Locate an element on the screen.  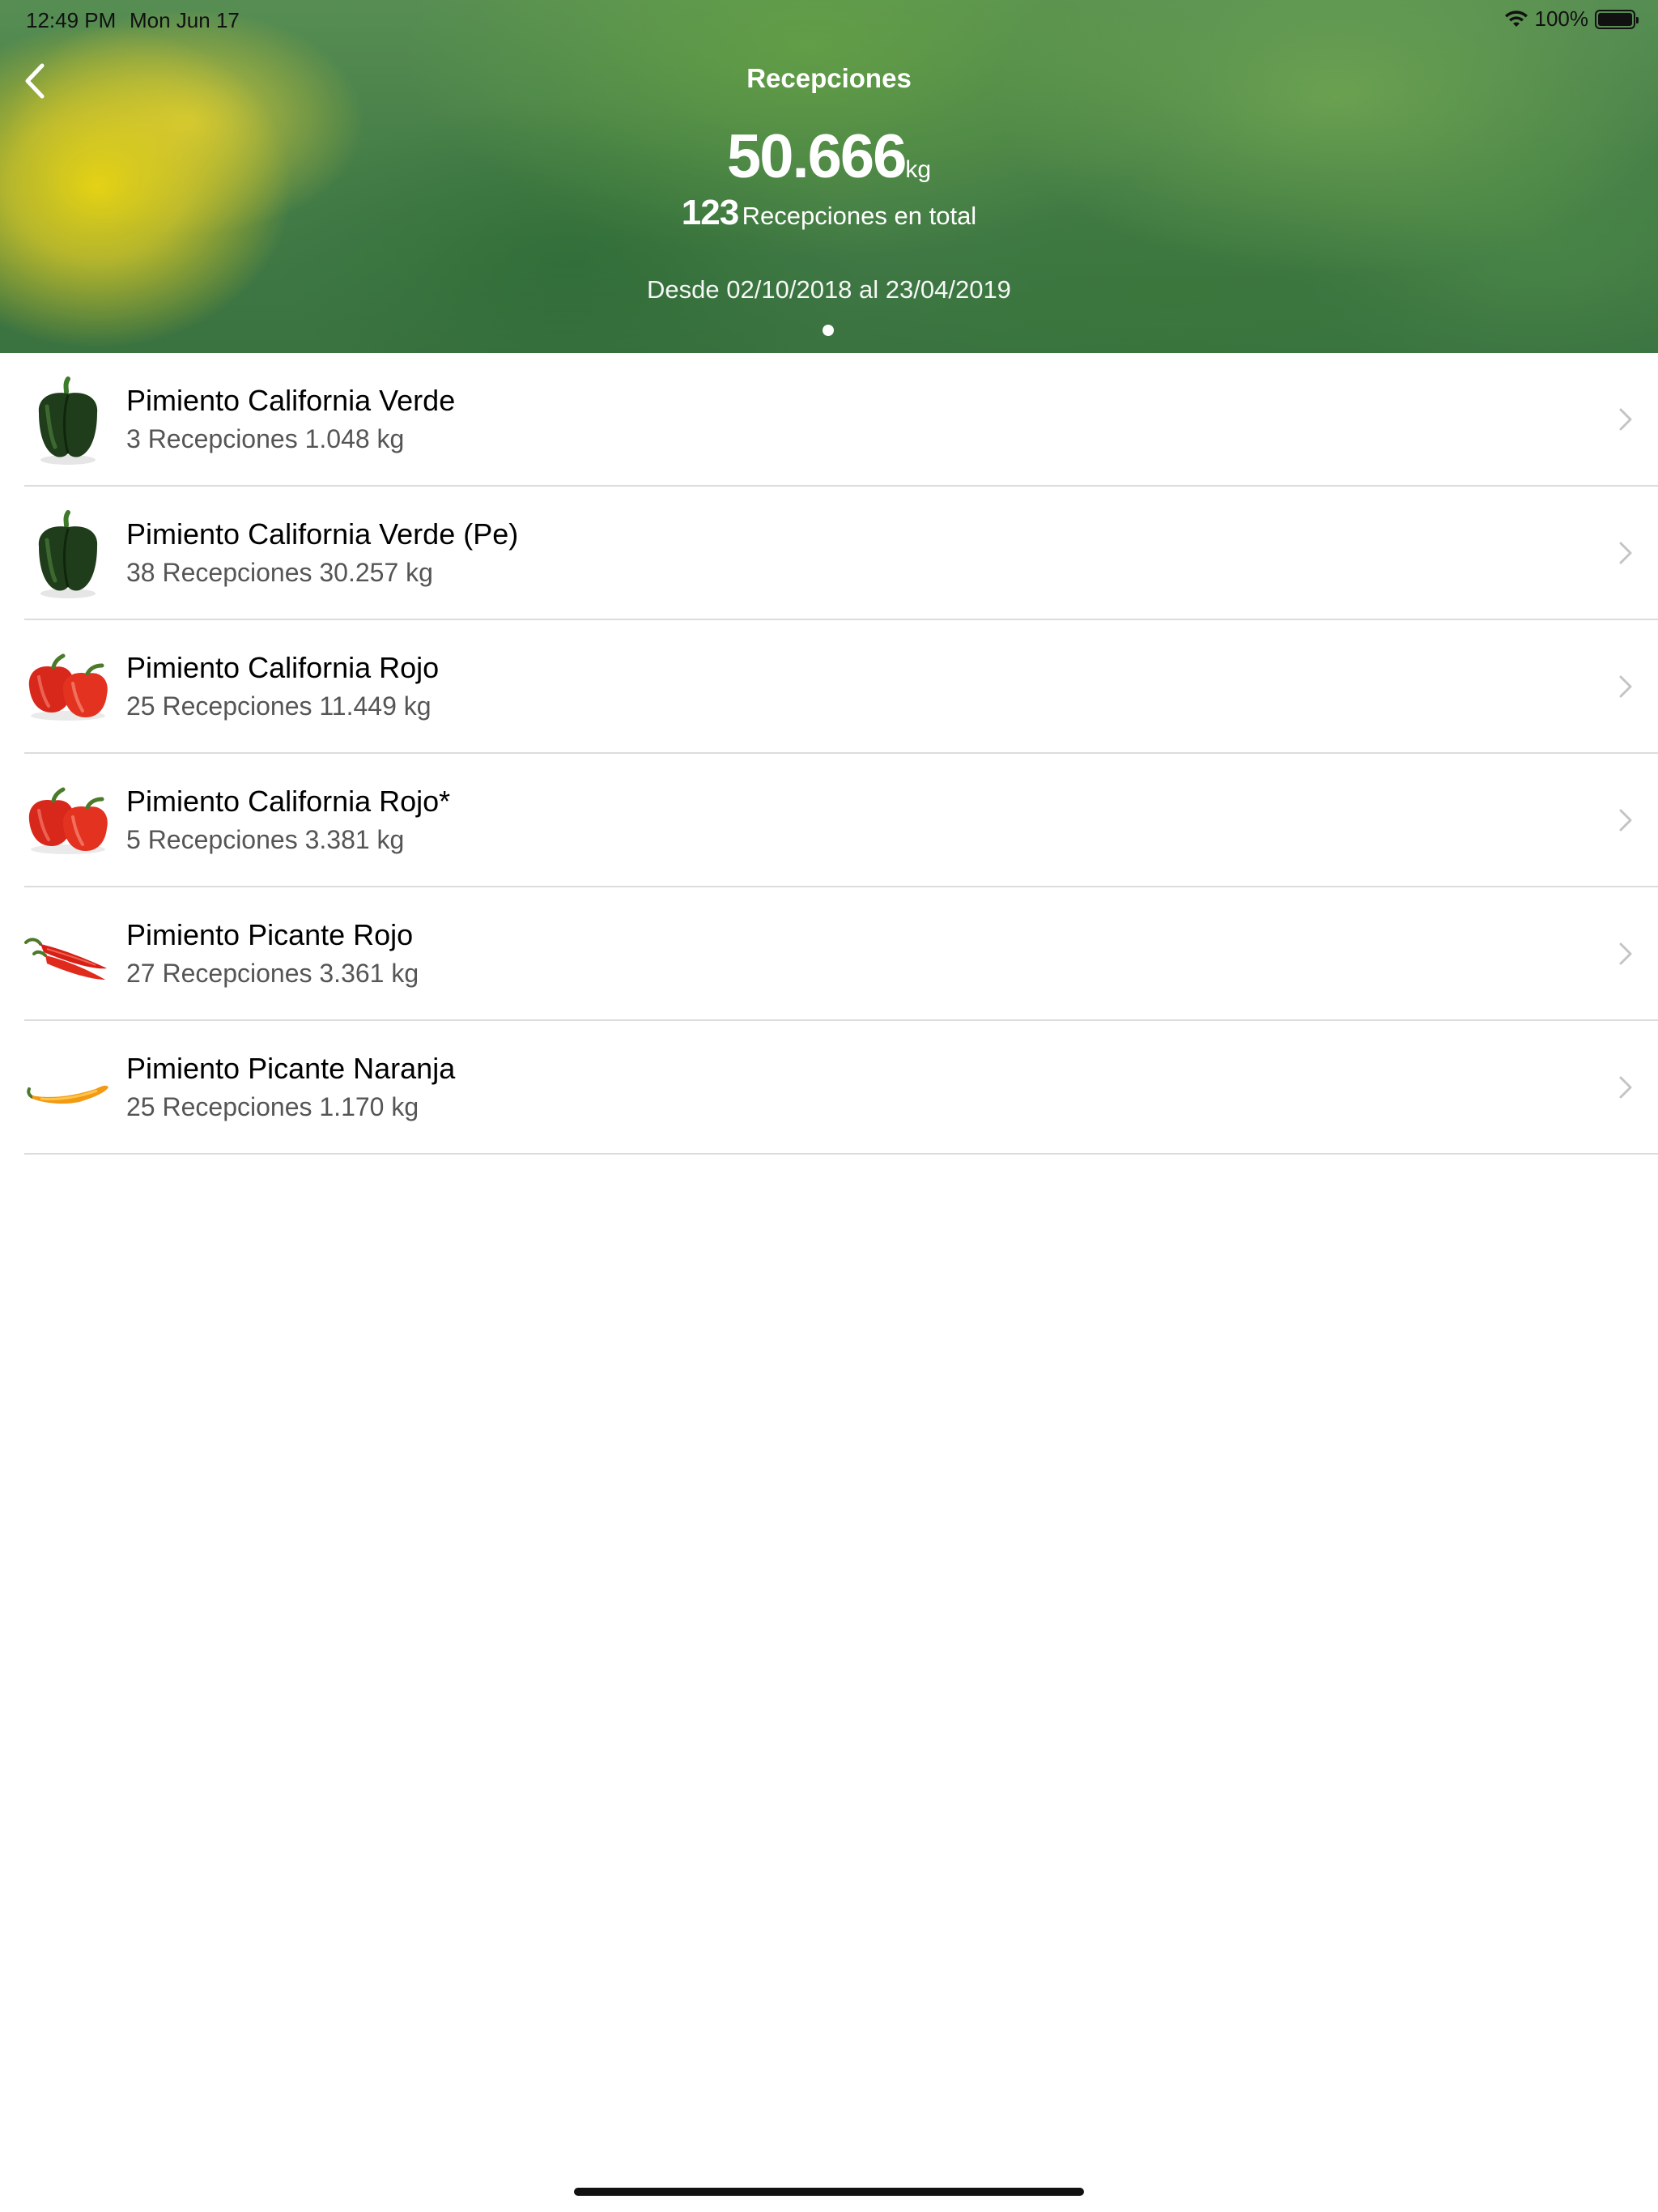
item-detail: 3 Recepciones 1.048 kg is located at coordinates (265, 439).